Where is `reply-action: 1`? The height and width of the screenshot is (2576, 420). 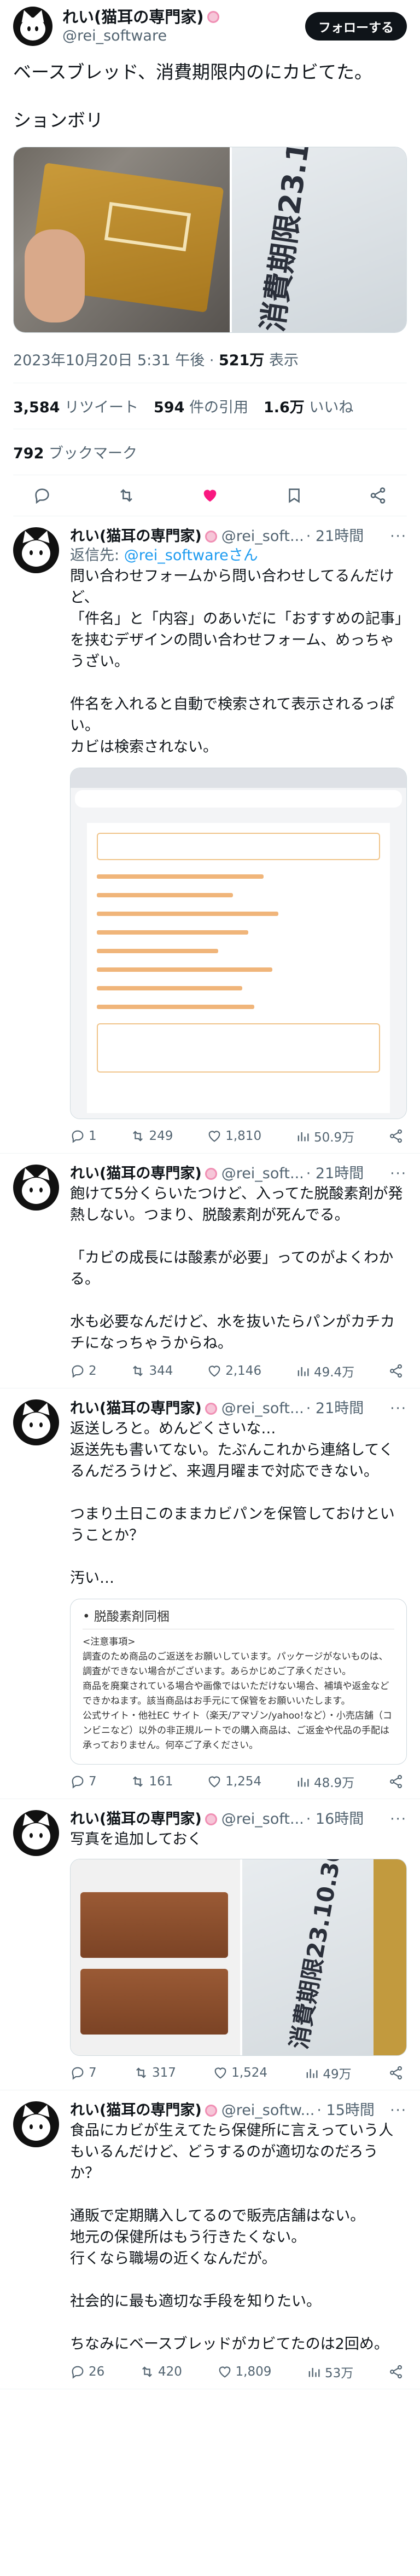
reply-action: 1 is located at coordinates (83, 1136).